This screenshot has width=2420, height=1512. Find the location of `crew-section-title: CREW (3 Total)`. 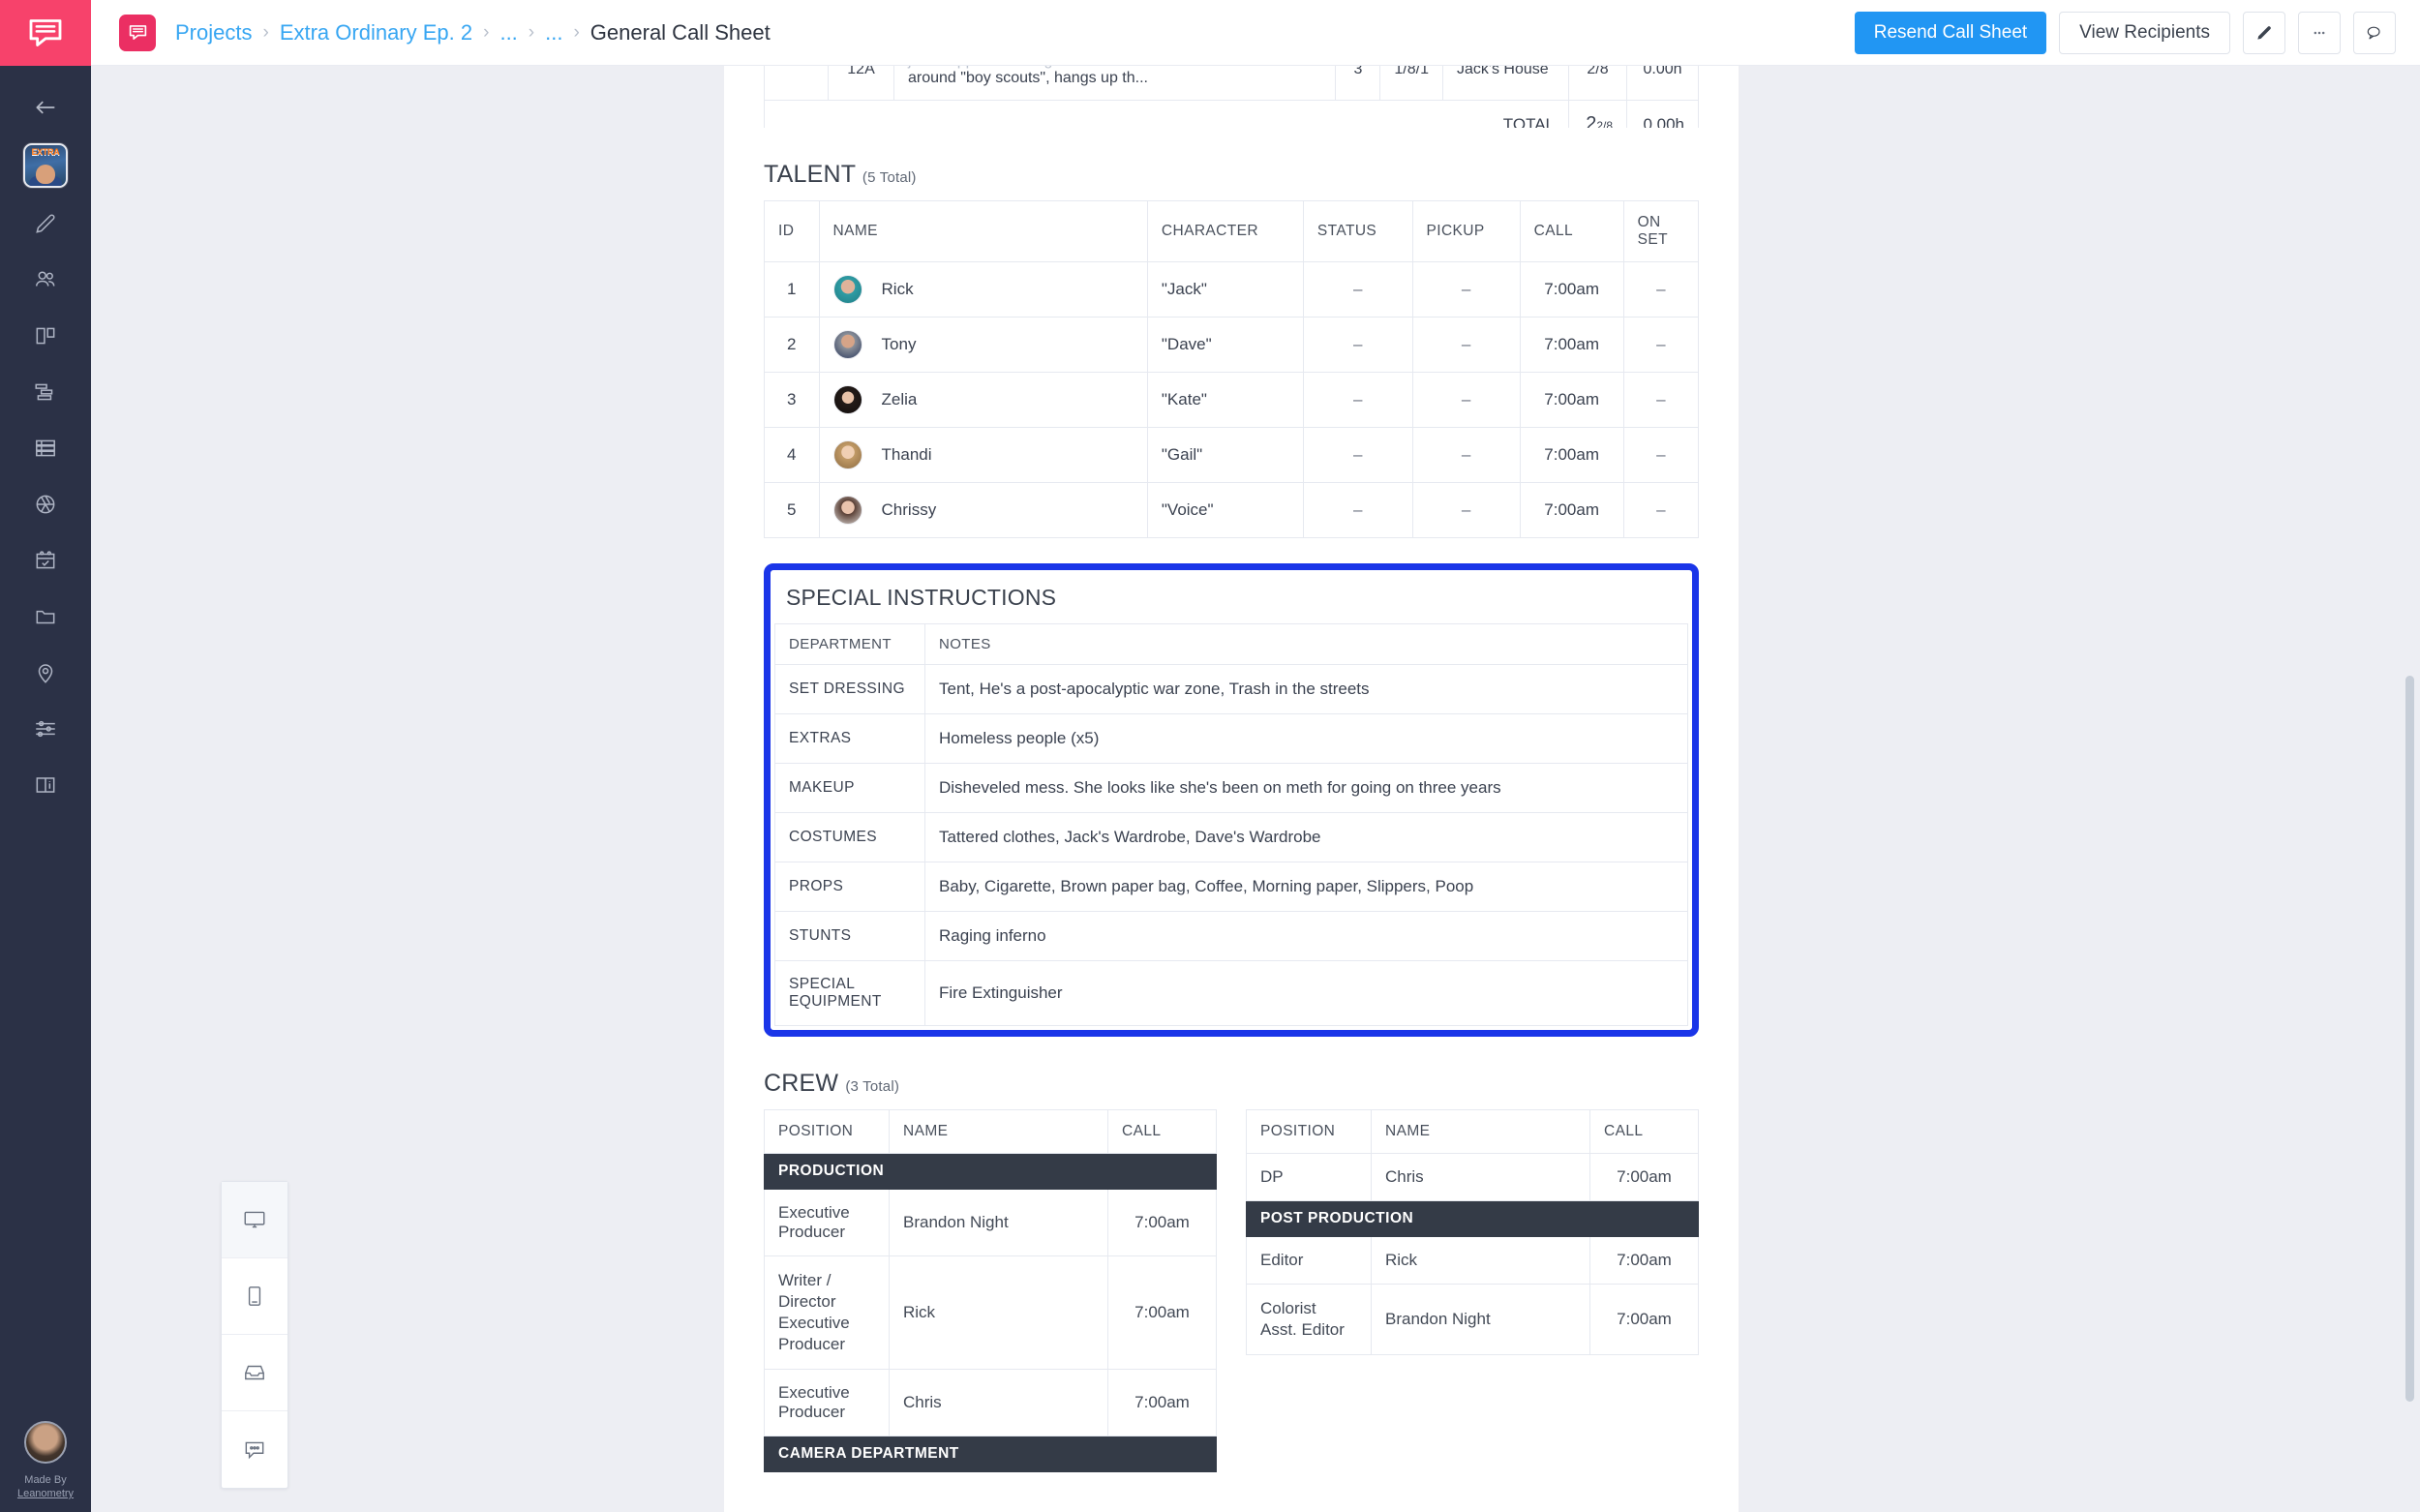

crew-section-title: CREW (3 Total) is located at coordinates (1231, 1084).